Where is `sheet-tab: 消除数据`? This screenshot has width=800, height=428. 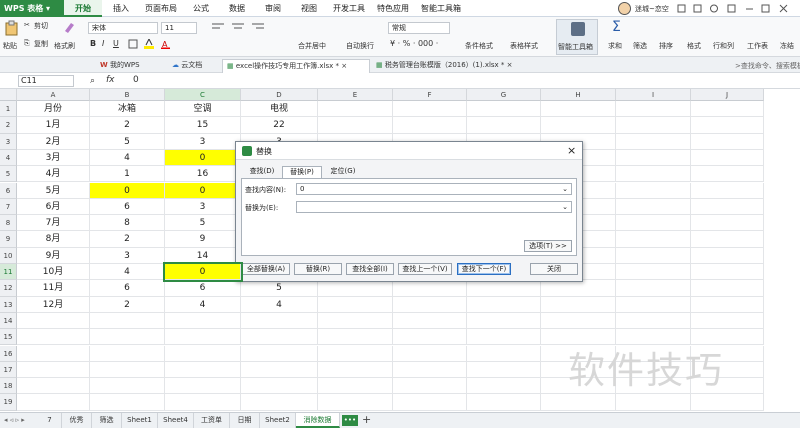
sheet-tab: 消除数据 is located at coordinates (318, 420).